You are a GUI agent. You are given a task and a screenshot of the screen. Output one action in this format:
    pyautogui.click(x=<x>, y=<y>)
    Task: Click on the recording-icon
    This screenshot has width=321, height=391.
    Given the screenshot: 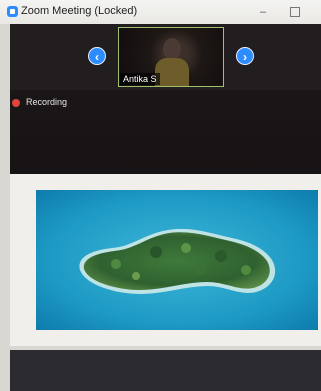 What is the action you would take?
    pyautogui.click(x=16, y=103)
    